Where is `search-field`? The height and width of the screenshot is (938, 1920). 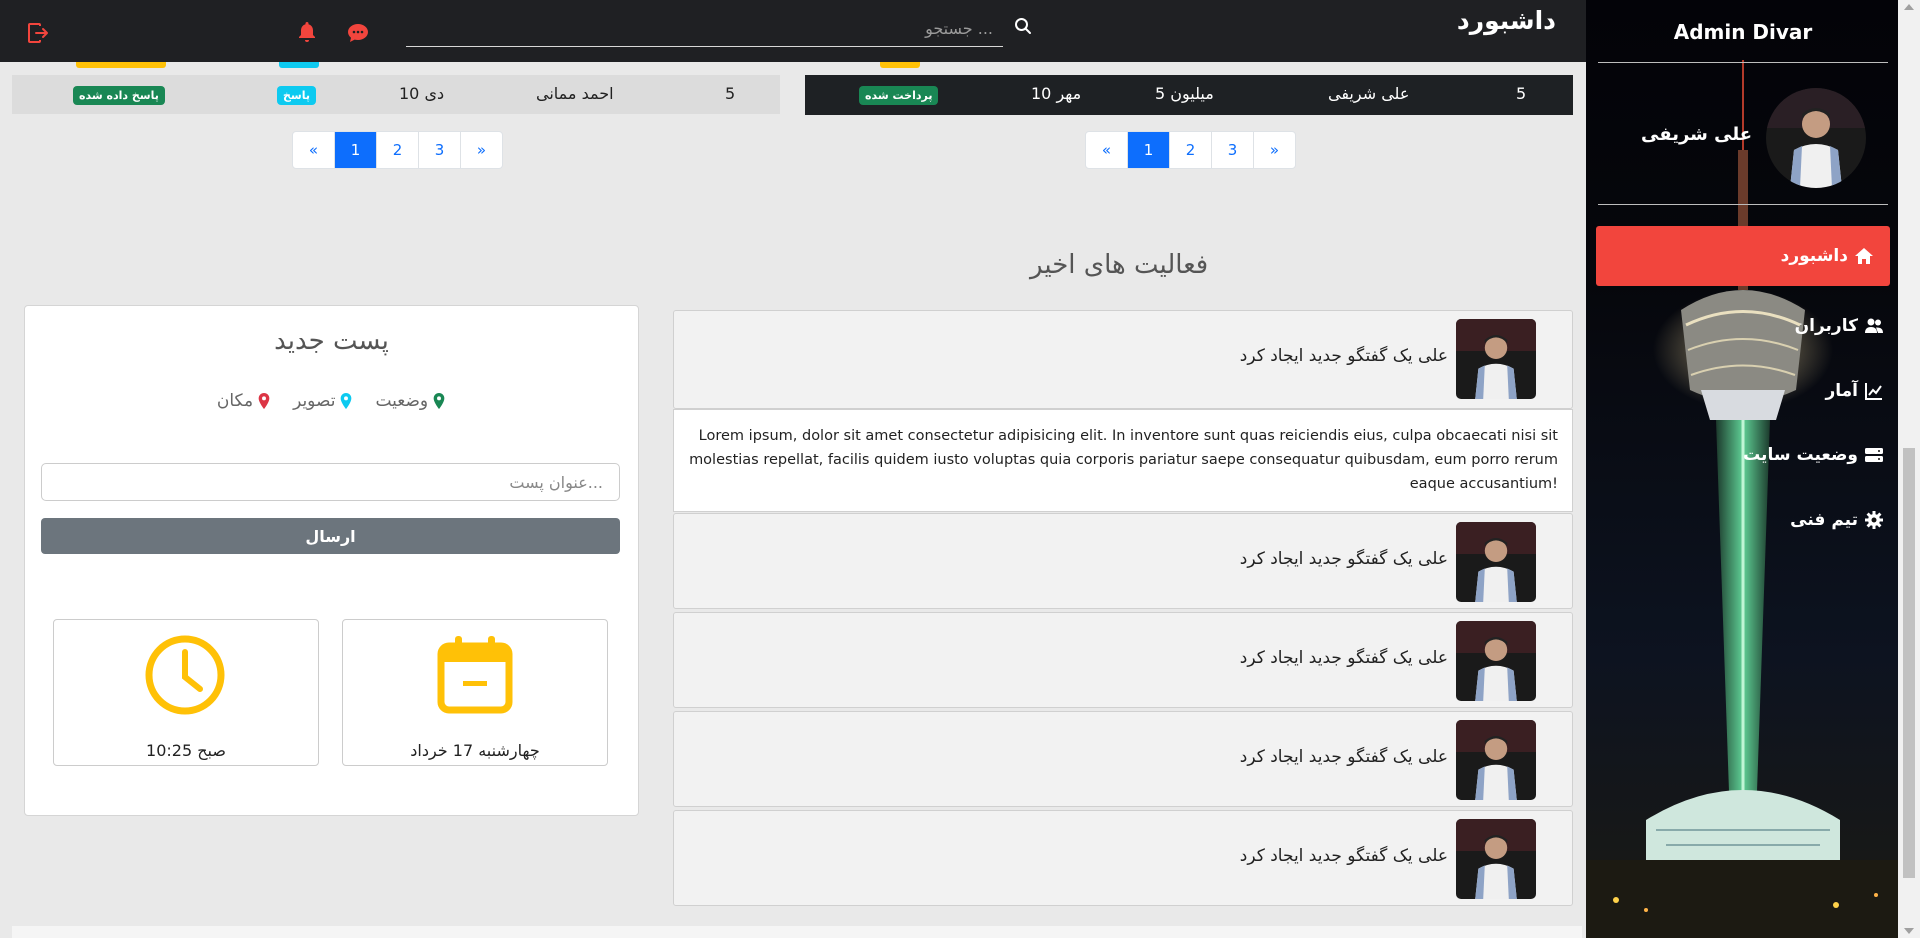
search-field is located at coordinates (704, 28).